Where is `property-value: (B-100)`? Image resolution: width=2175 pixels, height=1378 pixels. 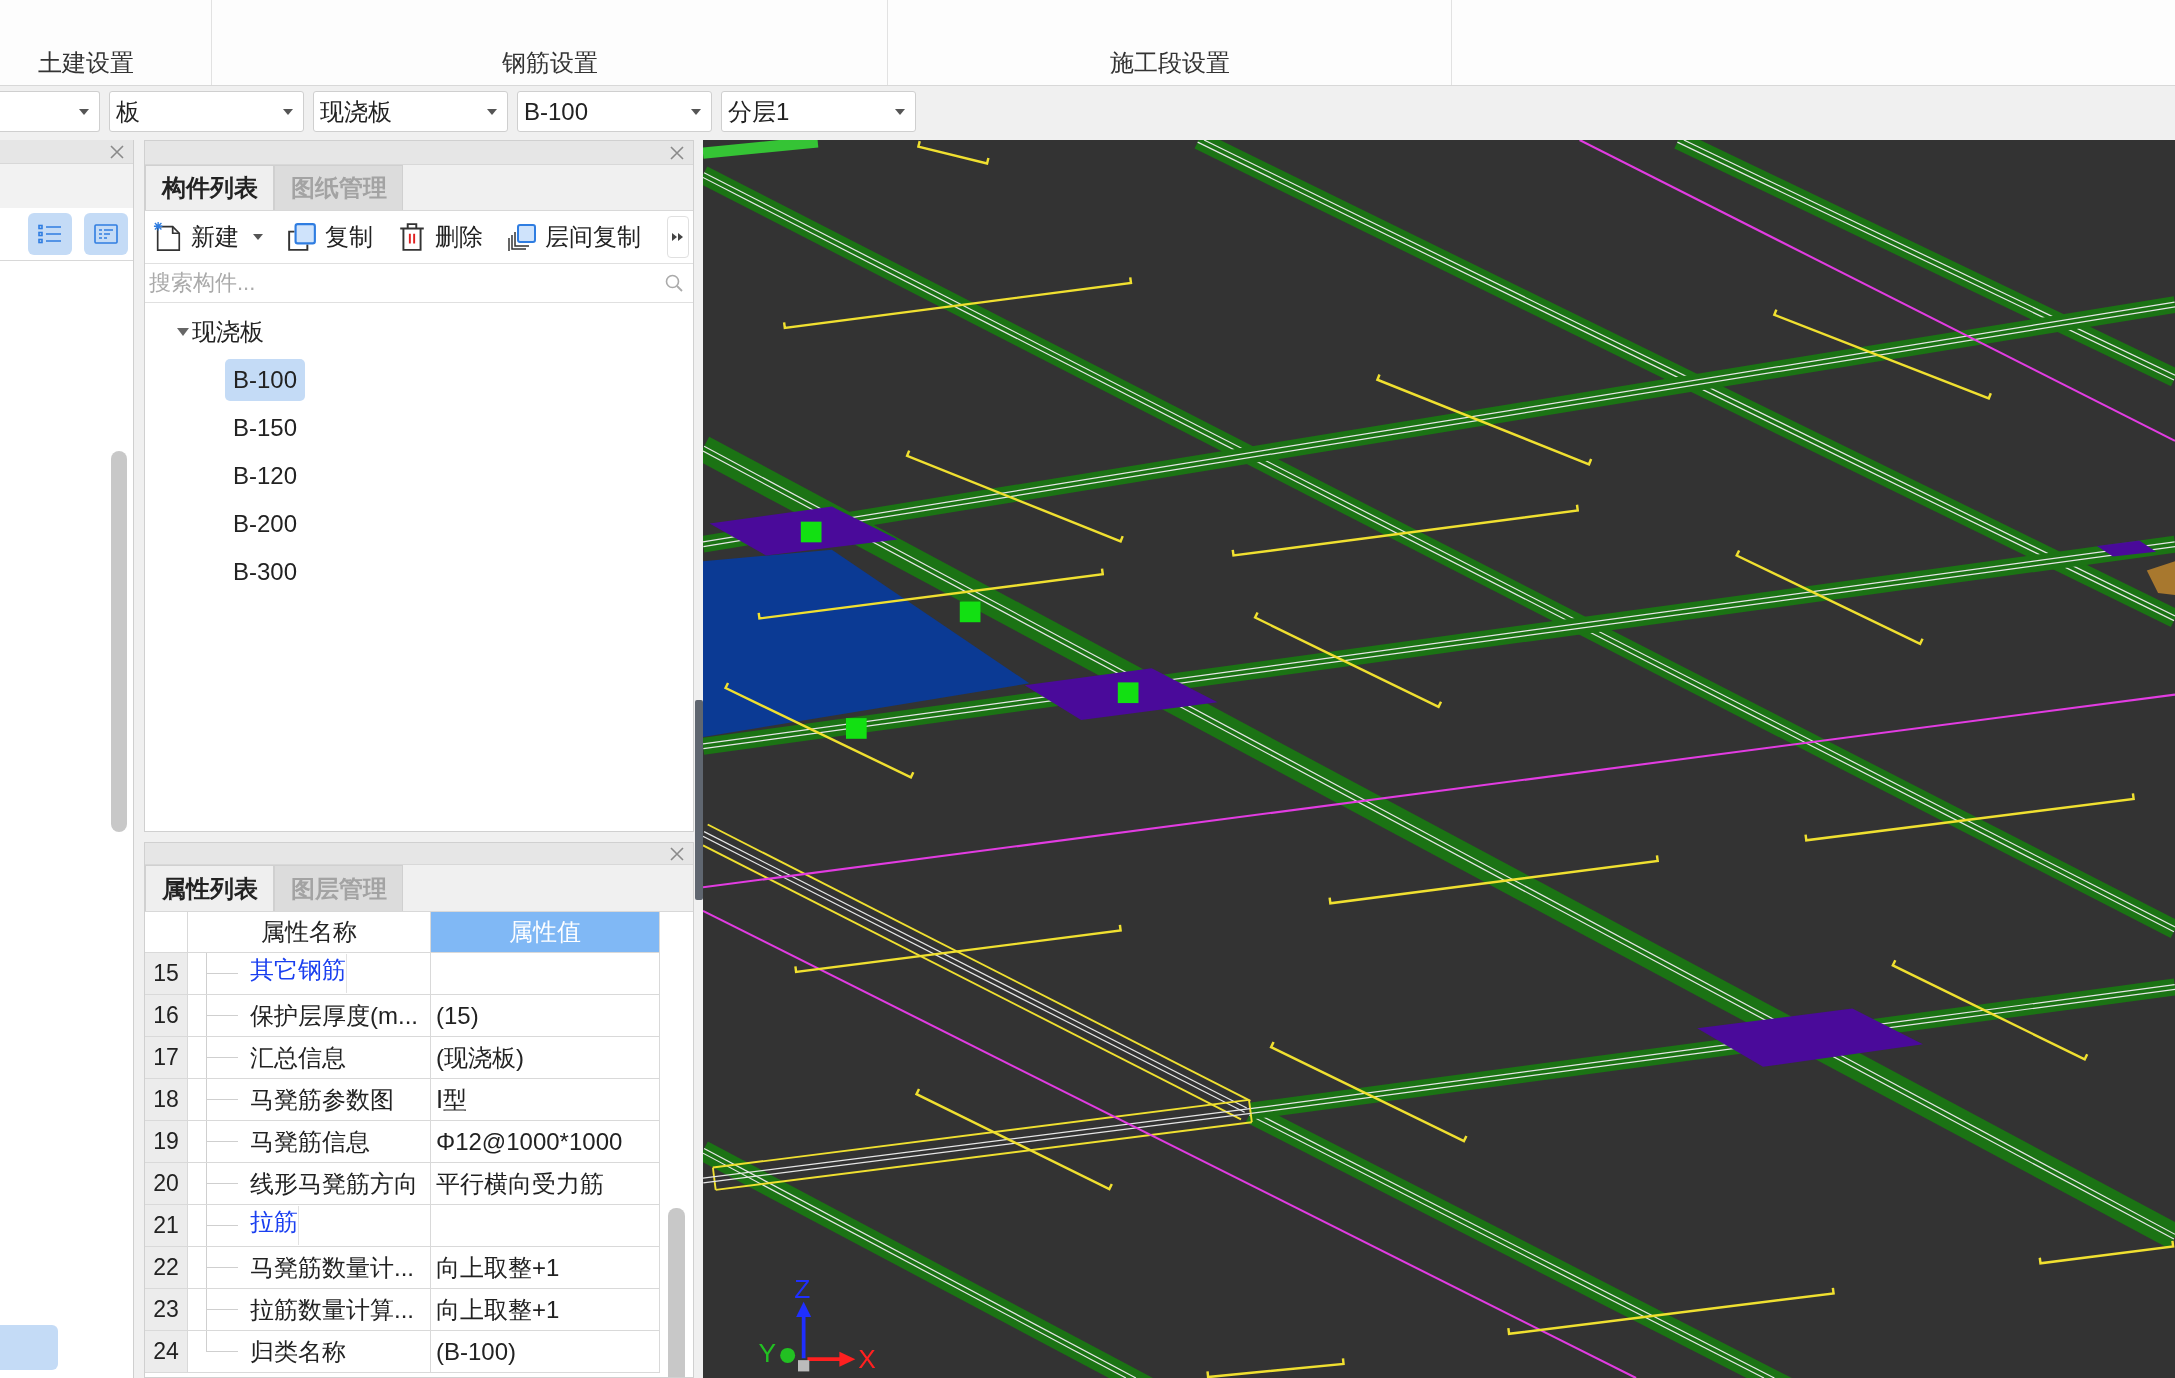
property-value: (B-100) is located at coordinates (545, 1352).